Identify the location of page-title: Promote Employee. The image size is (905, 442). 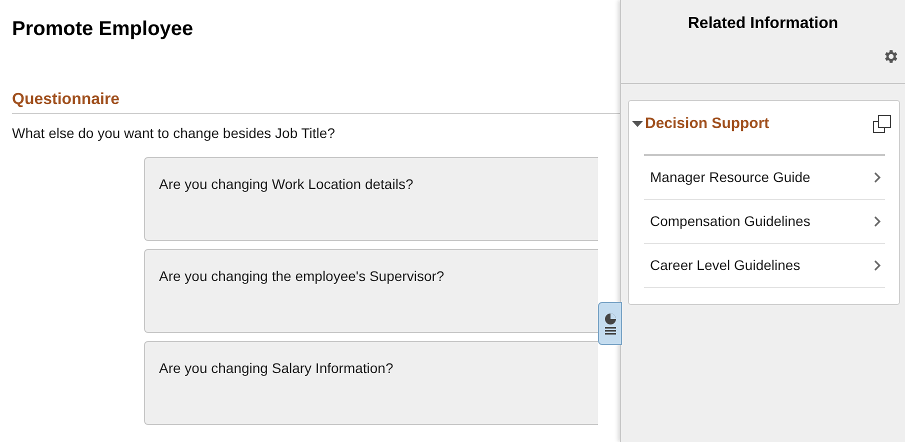
(103, 29).